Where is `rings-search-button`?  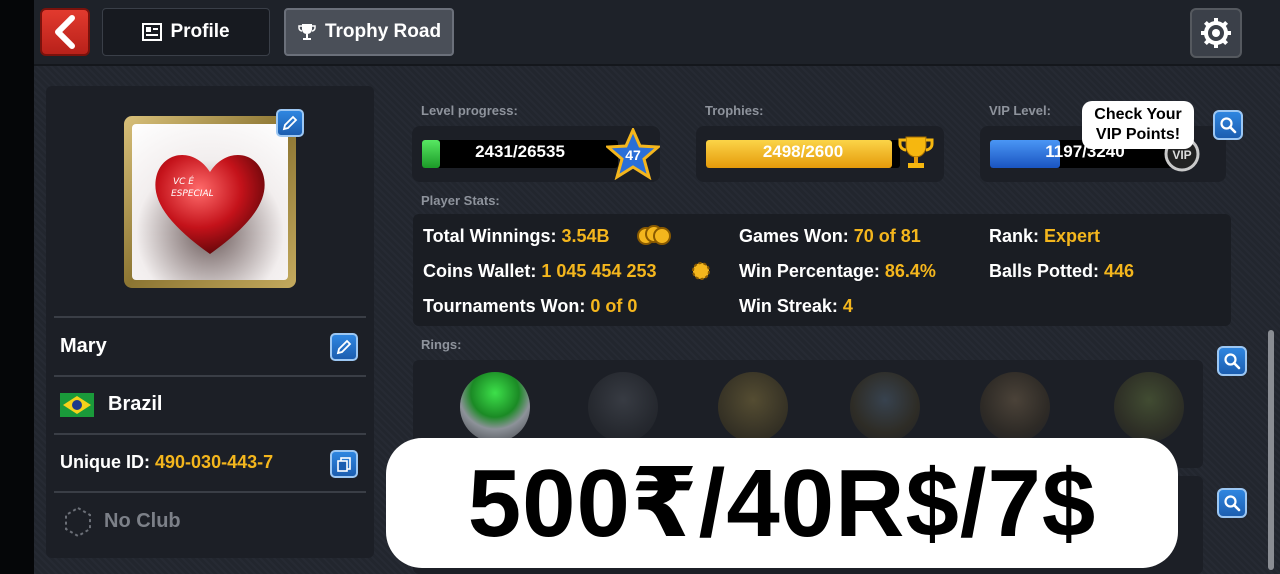 rings-search-button is located at coordinates (1232, 361).